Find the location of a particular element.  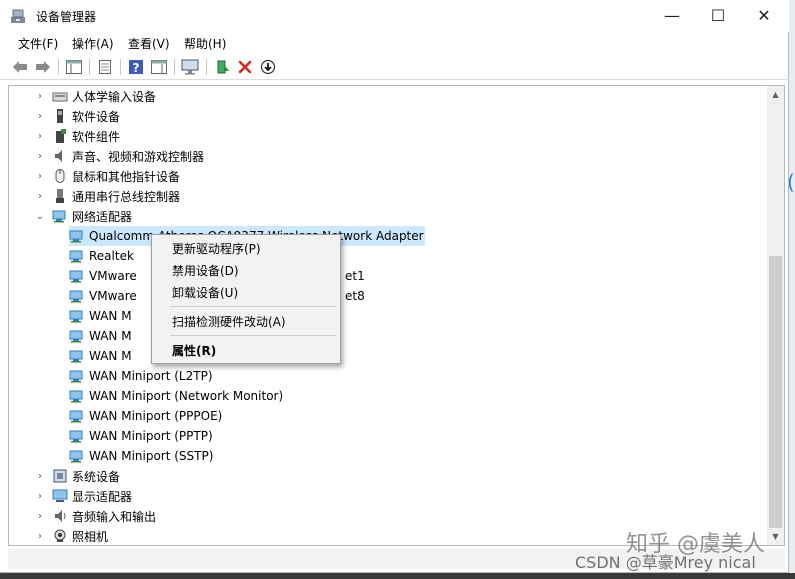

scroll-down-arrow-icon: ▼ is located at coordinates (775, 536).